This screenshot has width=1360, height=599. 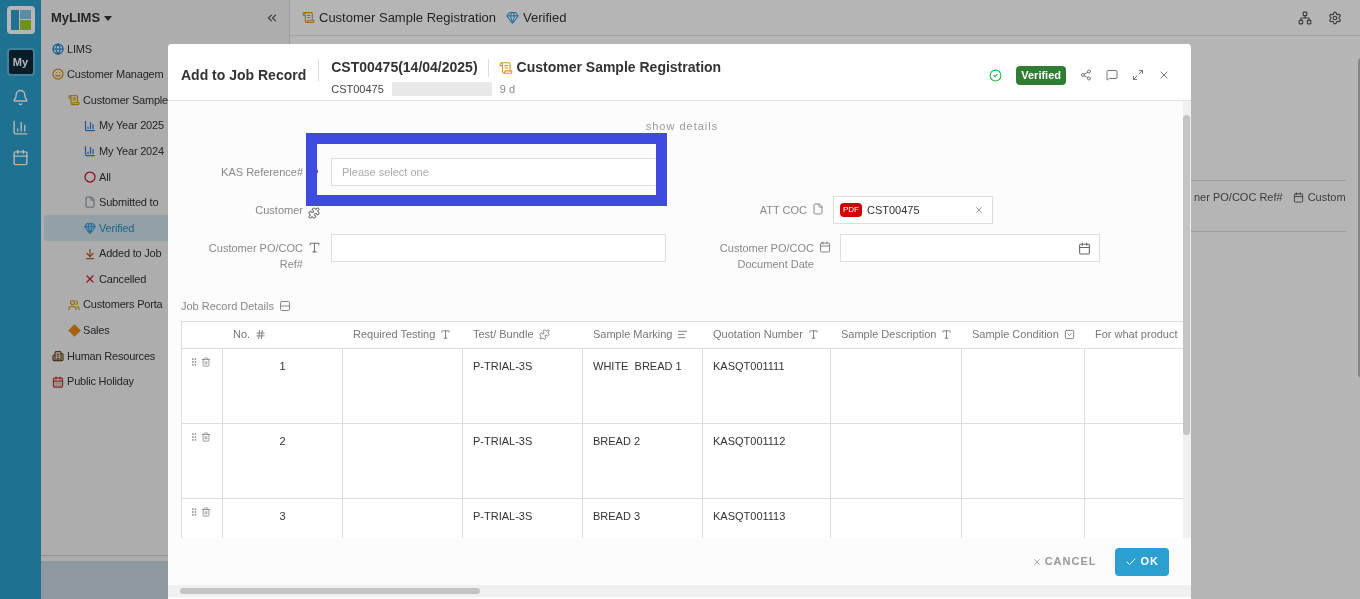 I want to click on my-badge: My, so click(x=20, y=62).